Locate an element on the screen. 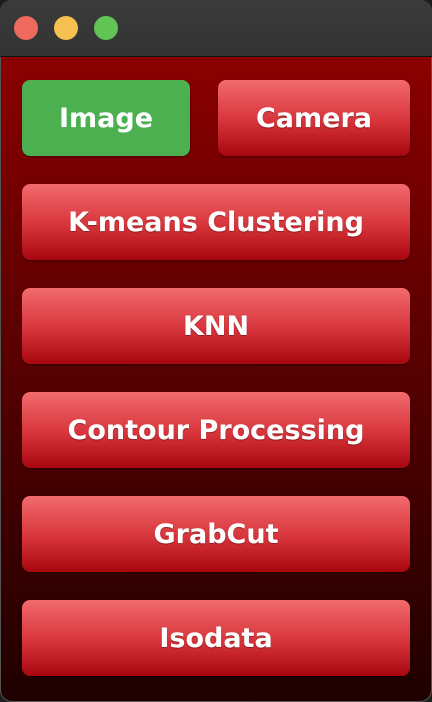 The height and width of the screenshot is (702, 432). close-window-icon is located at coordinates (26, 28).